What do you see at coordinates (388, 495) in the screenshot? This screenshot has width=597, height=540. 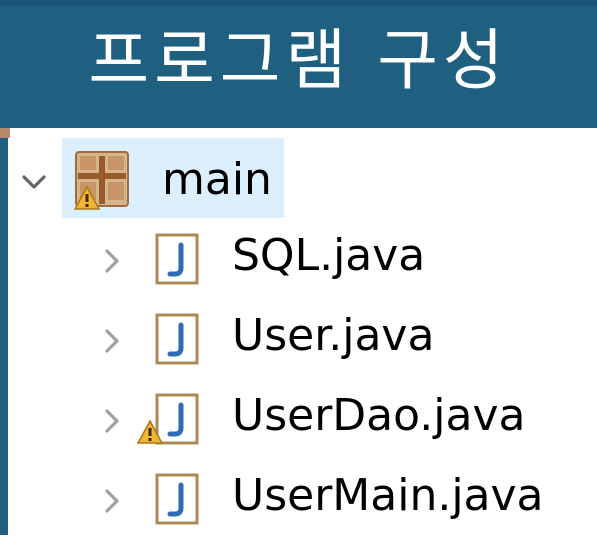 I see `file-label: UserMain.java` at bounding box center [388, 495].